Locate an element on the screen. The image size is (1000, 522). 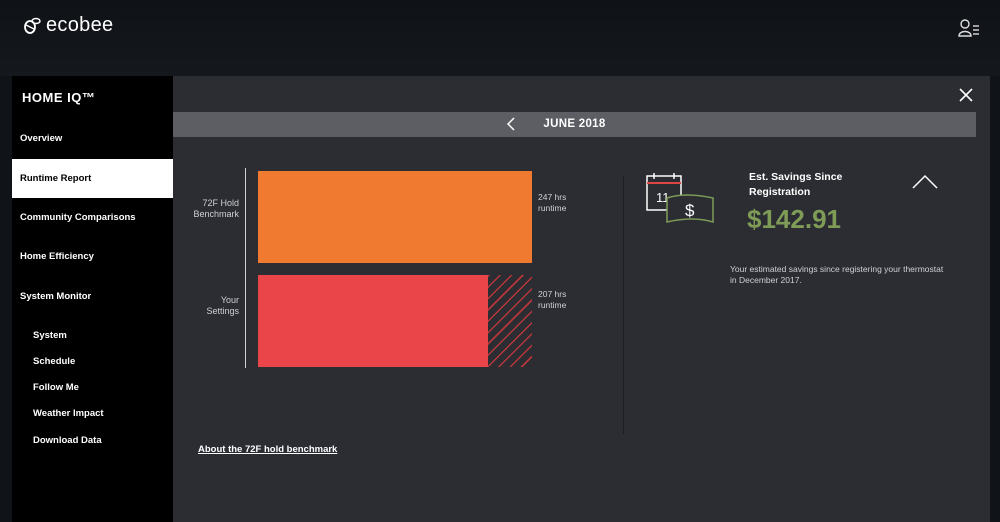
bee-logo-icon is located at coordinates (32, 25).